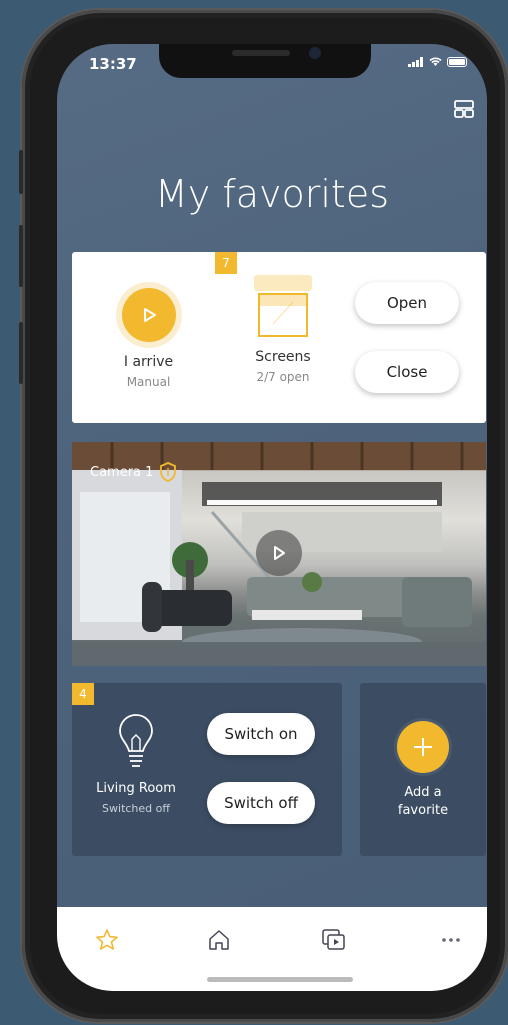  What do you see at coordinates (283, 357) in the screenshot?
I see `device-name: Screens` at bounding box center [283, 357].